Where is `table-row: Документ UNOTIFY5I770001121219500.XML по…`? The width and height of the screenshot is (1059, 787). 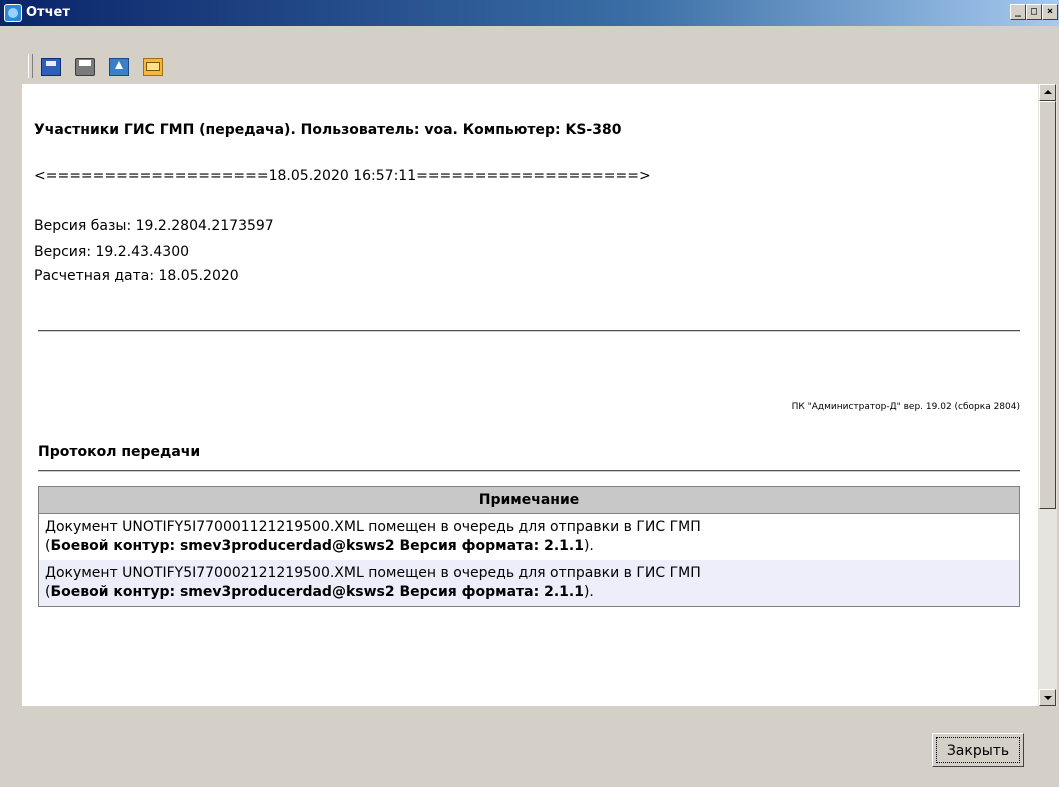
table-row: Документ UNOTIFY5I770001121219500.XML по… is located at coordinates (529, 537).